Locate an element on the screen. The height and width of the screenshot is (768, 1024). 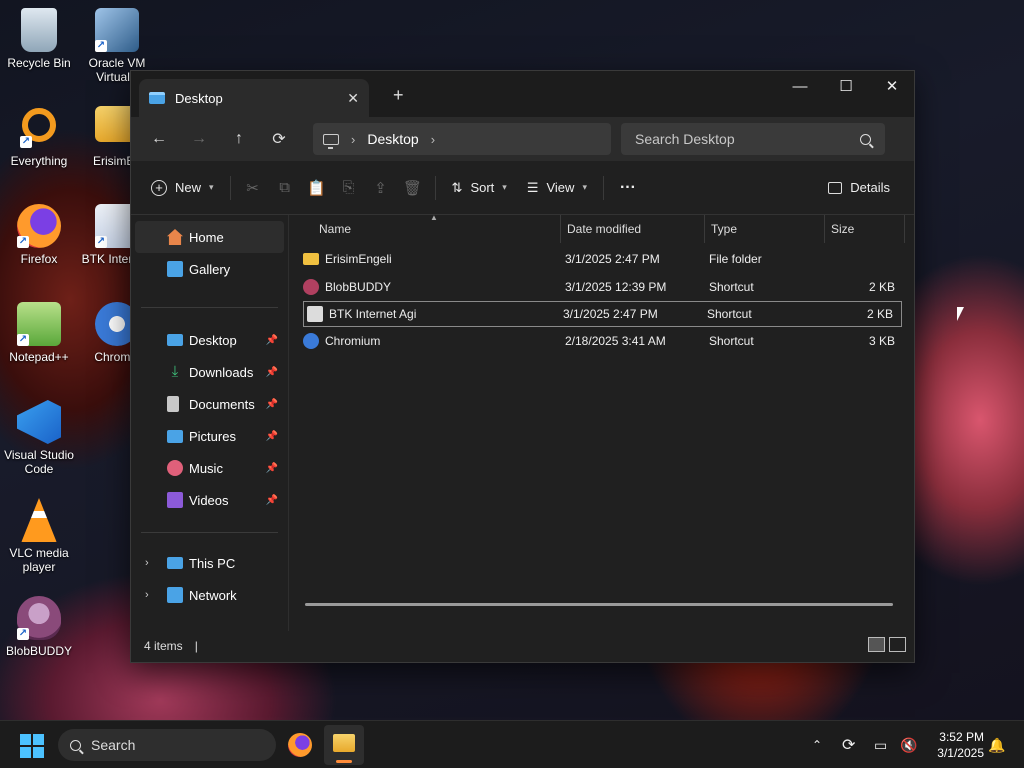
desktop-icon-vlc: VLC media player is located at coordinates (39, 536).